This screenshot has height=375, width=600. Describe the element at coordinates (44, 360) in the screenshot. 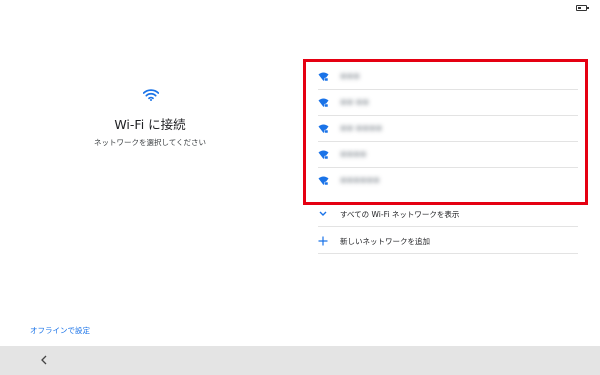

I see `chevron-left-icon` at that location.